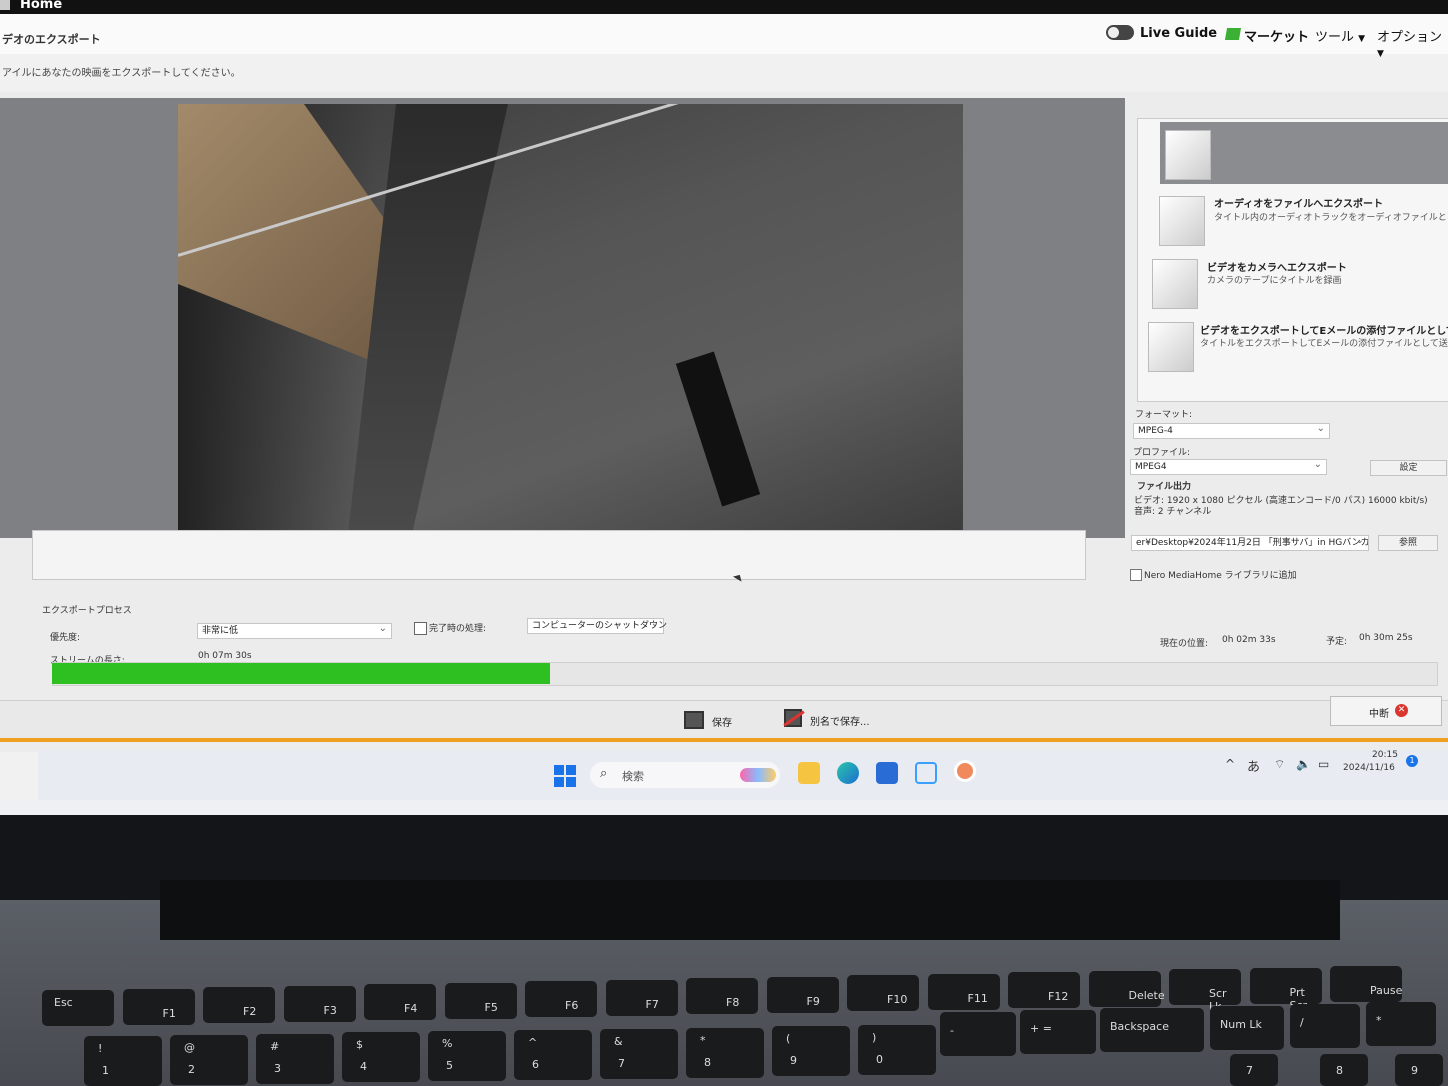  I want to click on camera-icon, so click(1175, 284).